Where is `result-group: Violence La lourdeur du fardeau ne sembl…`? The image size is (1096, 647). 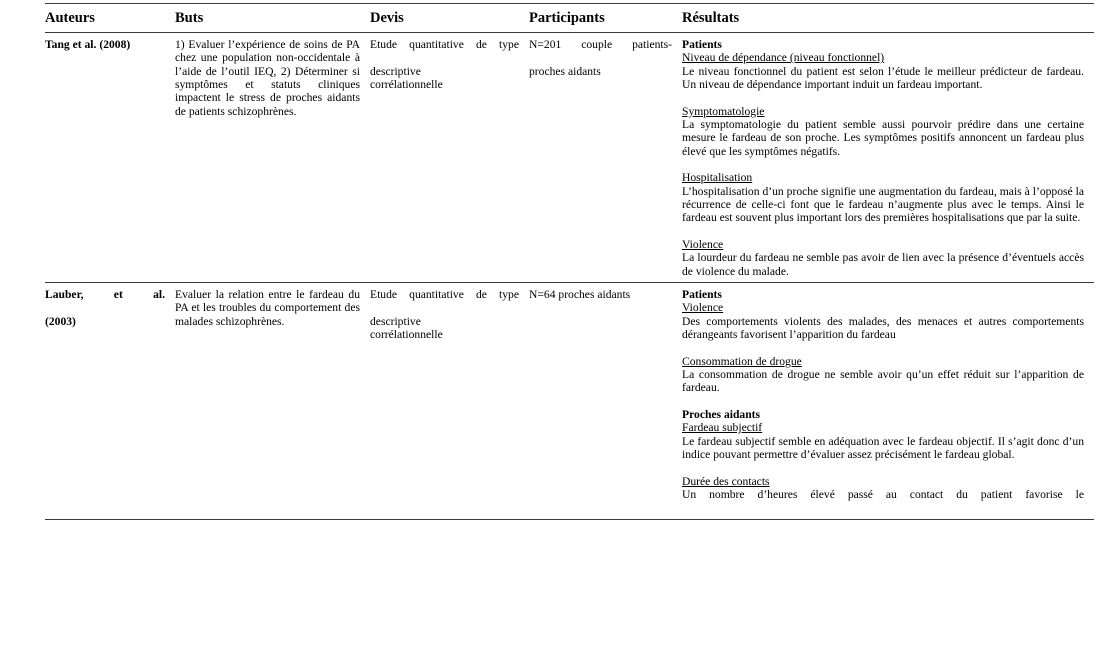
result-group: Violence La lourdeur du fardeau ne sembl… is located at coordinates (883, 258).